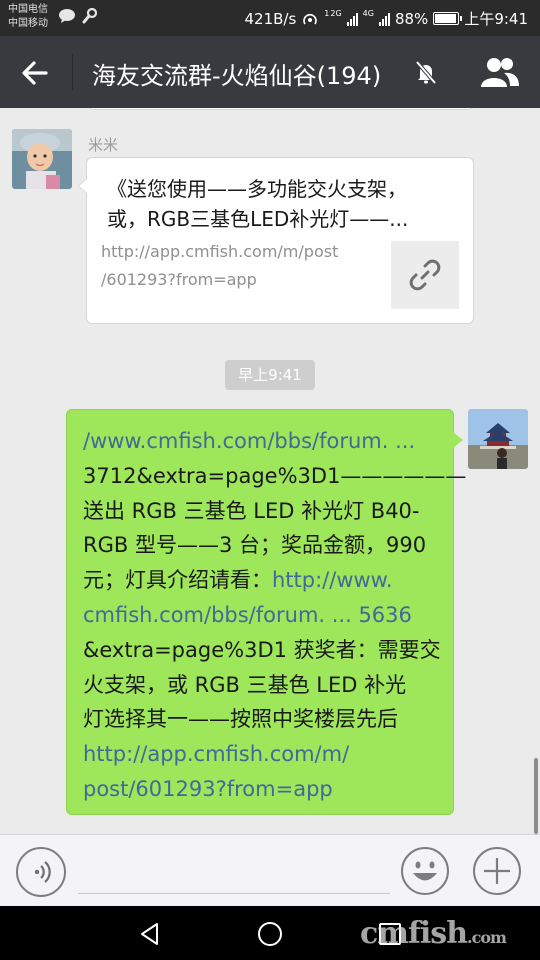  I want to click on carrier-1: 中国电信, so click(28, 9).